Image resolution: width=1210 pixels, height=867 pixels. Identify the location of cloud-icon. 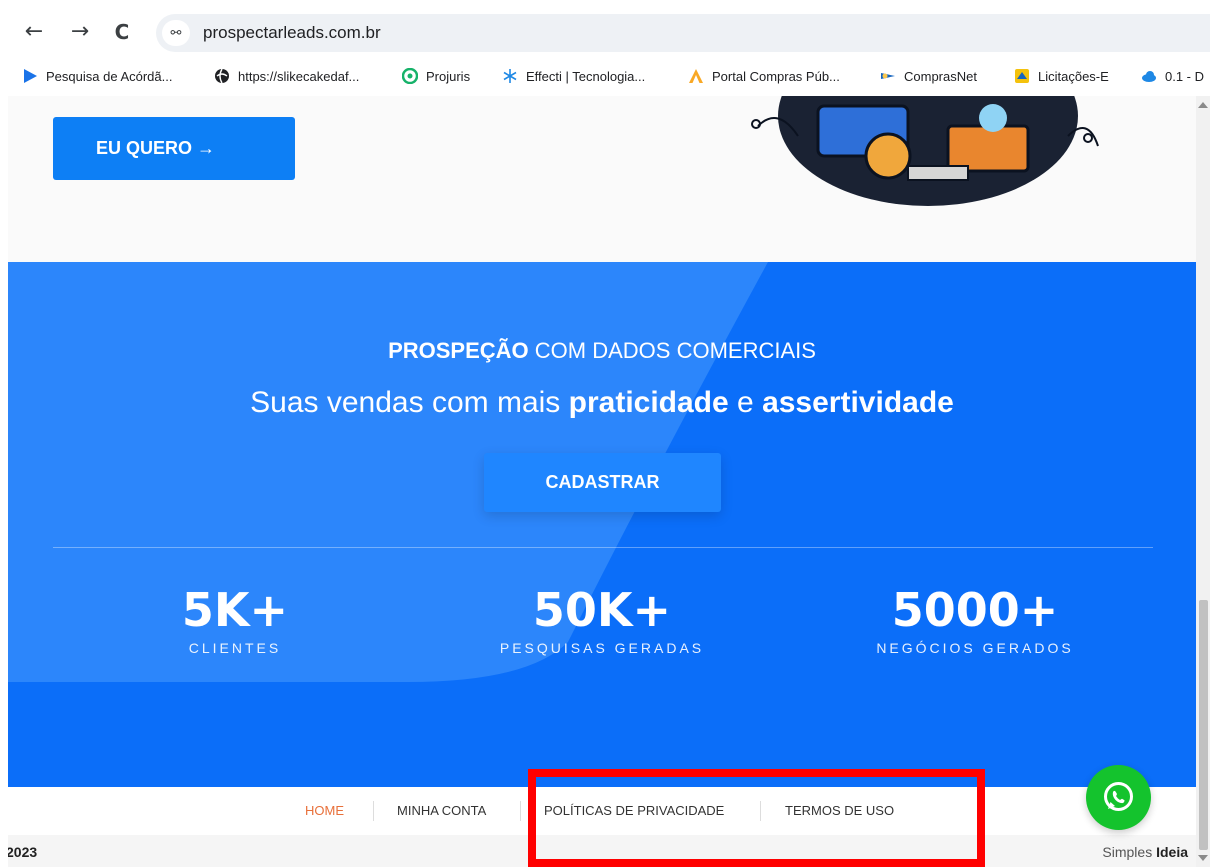
(1149, 76).